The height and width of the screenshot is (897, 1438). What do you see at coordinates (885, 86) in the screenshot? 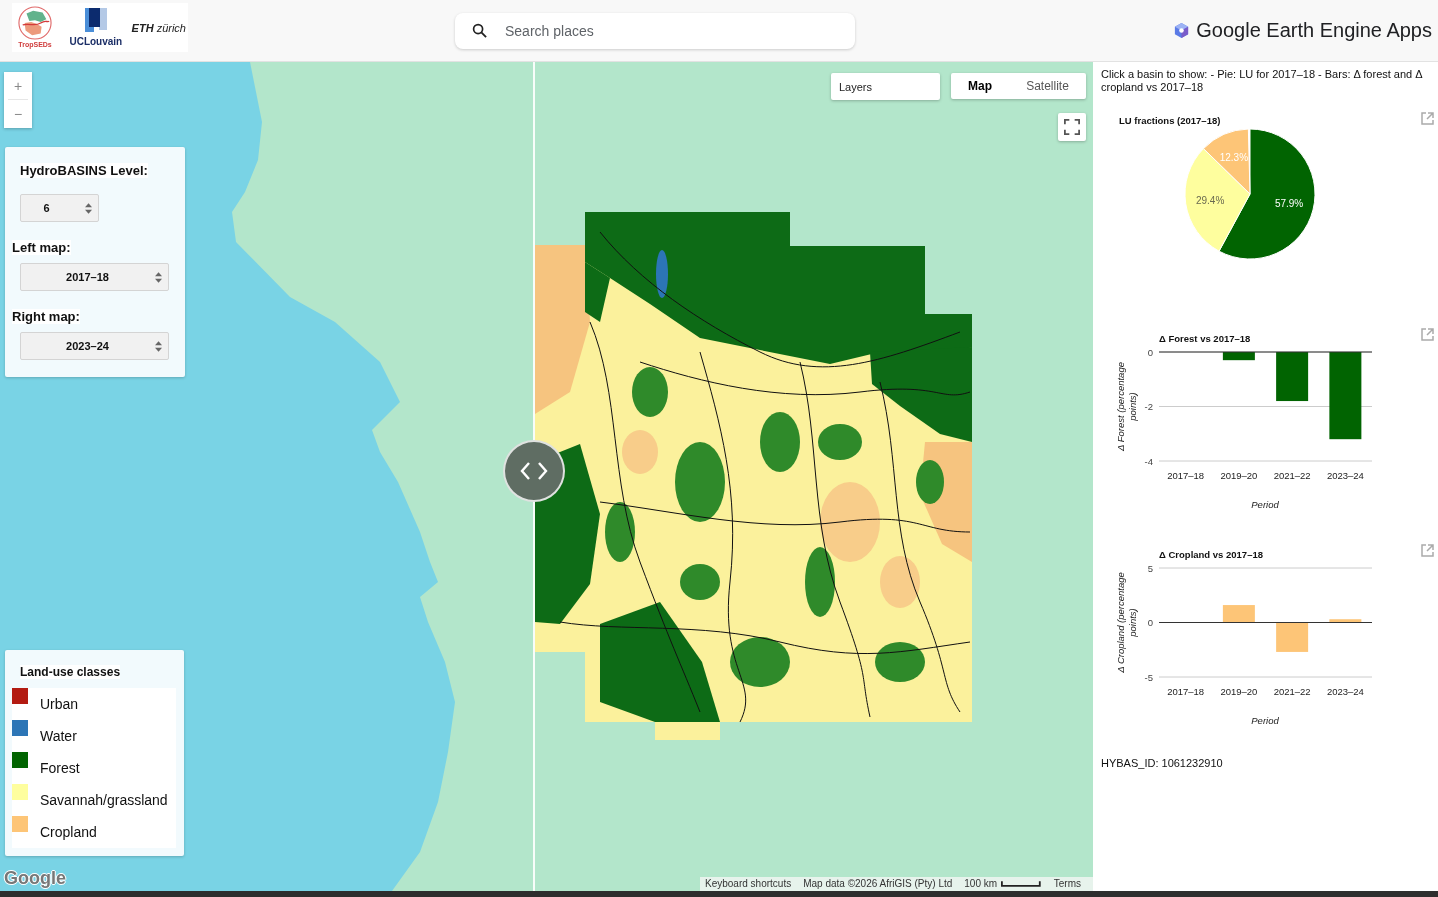
I see `layers-button: Layers` at bounding box center [885, 86].